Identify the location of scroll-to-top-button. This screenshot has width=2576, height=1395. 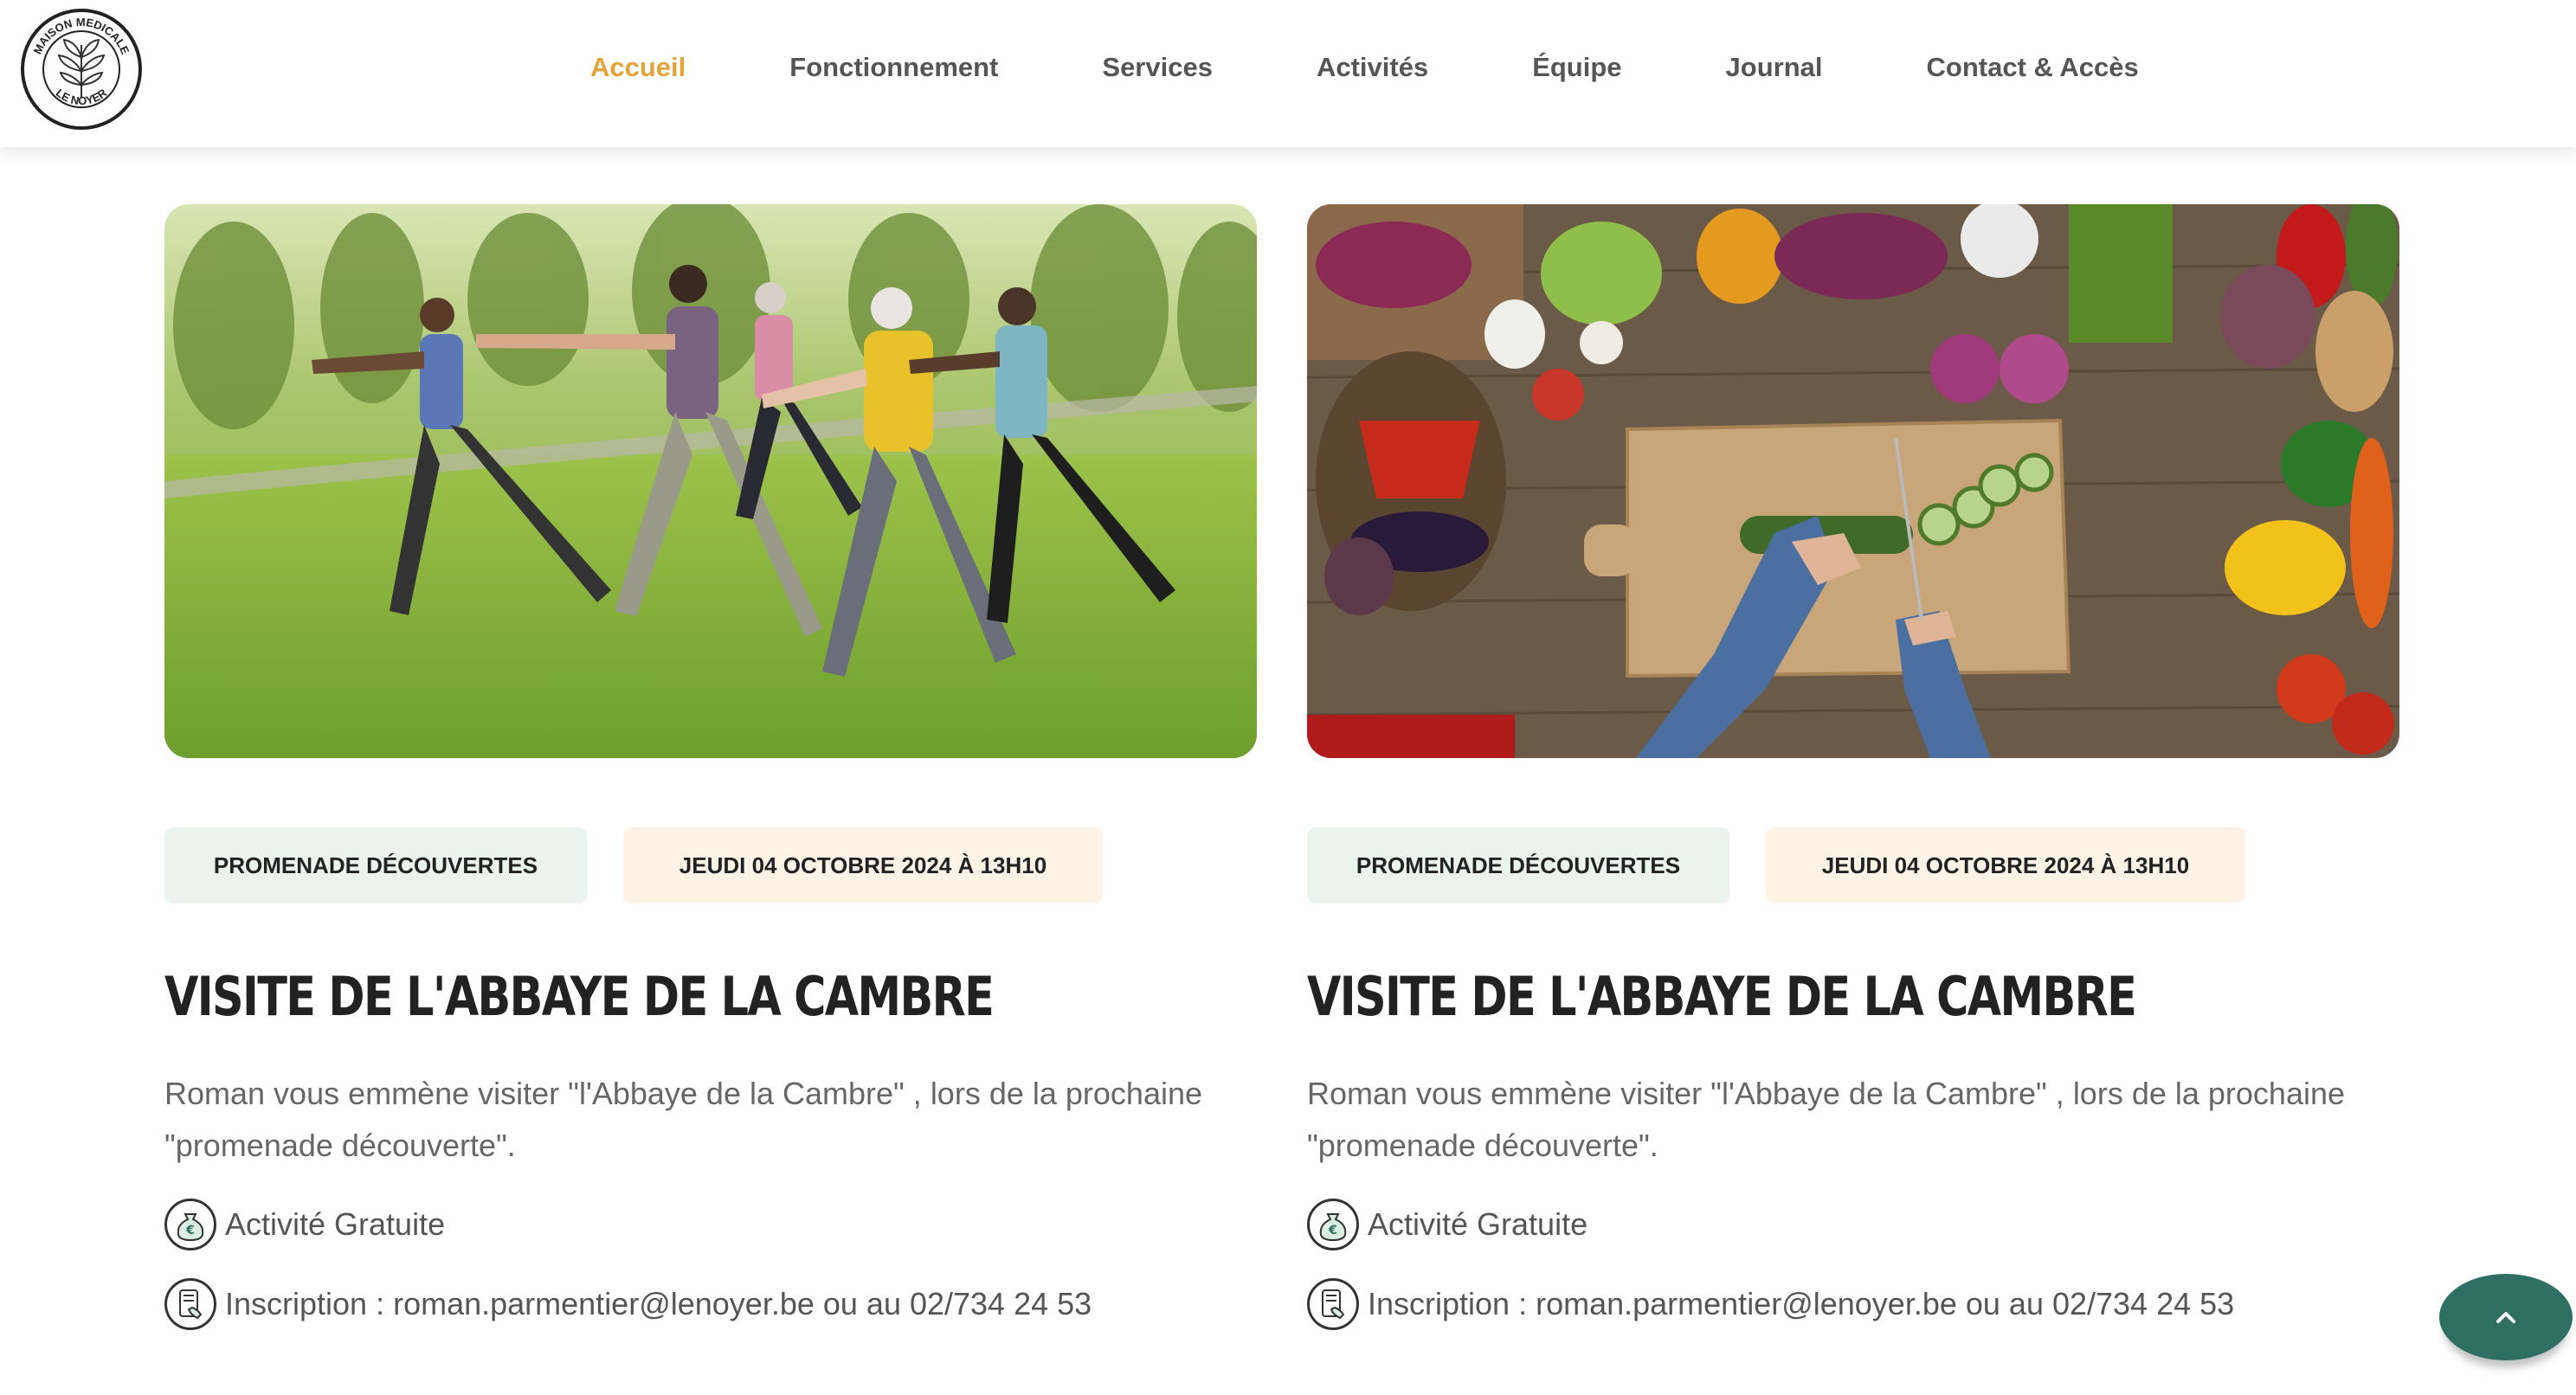
(2506, 1317).